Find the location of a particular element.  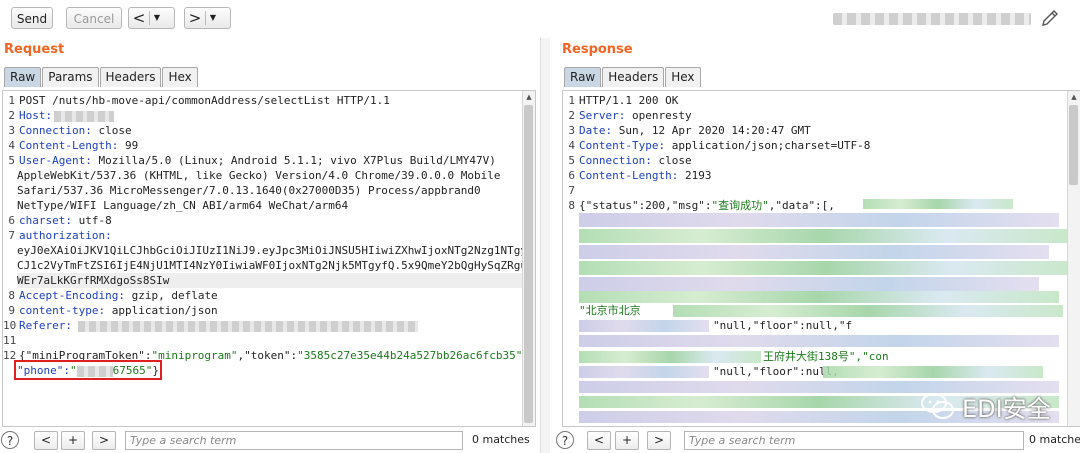

cancel-button: Cancel is located at coordinates (94, 18).